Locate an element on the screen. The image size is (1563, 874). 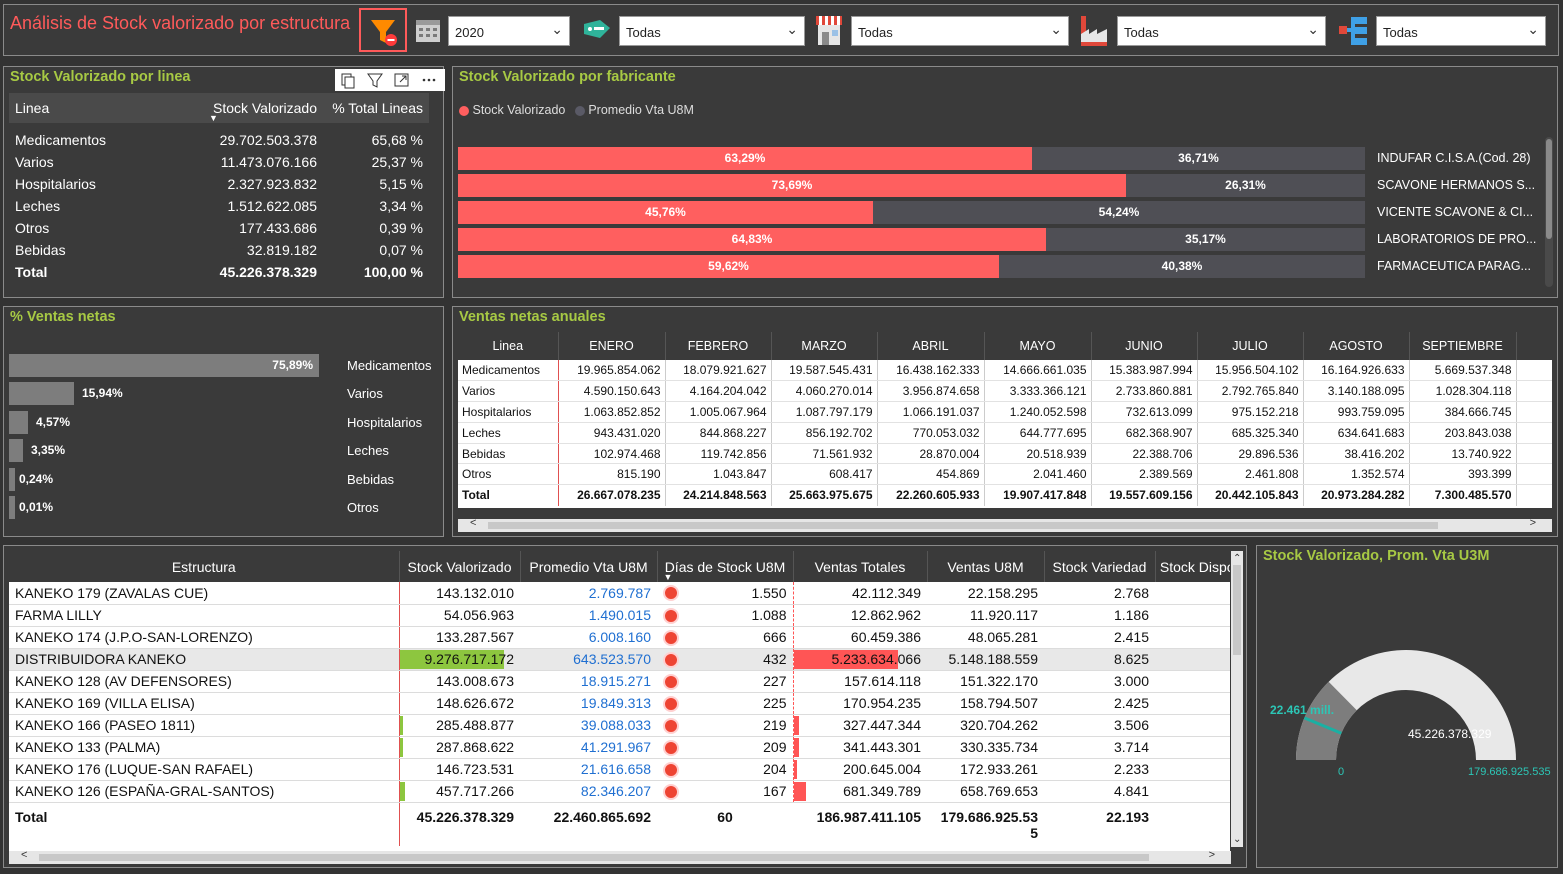
copy-icon is located at coordinates (348, 81).